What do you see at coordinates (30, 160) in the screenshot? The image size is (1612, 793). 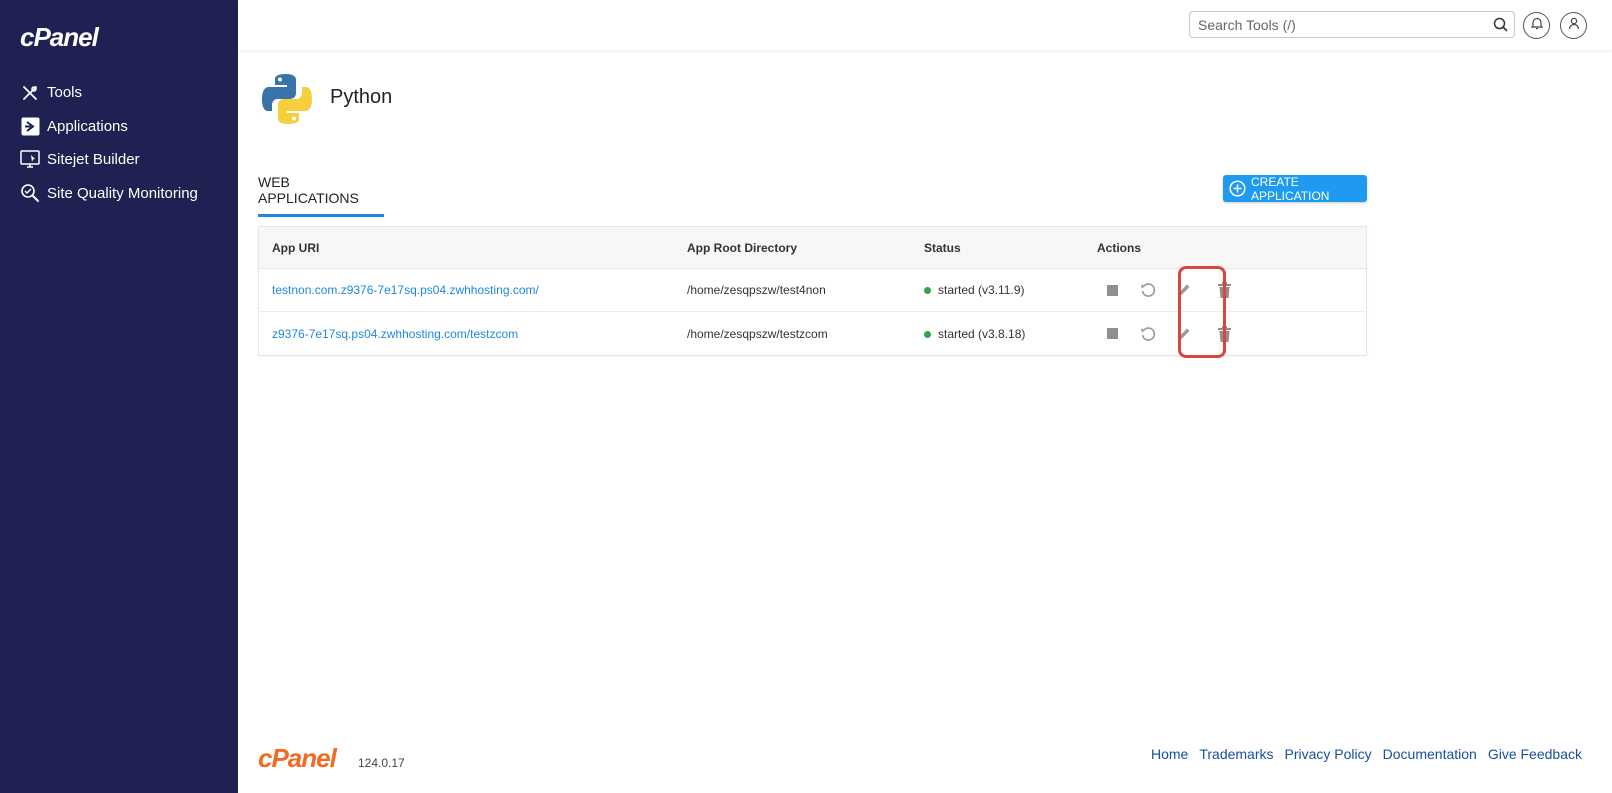 I see `sitejet-icon` at bounding box center [30, 160].